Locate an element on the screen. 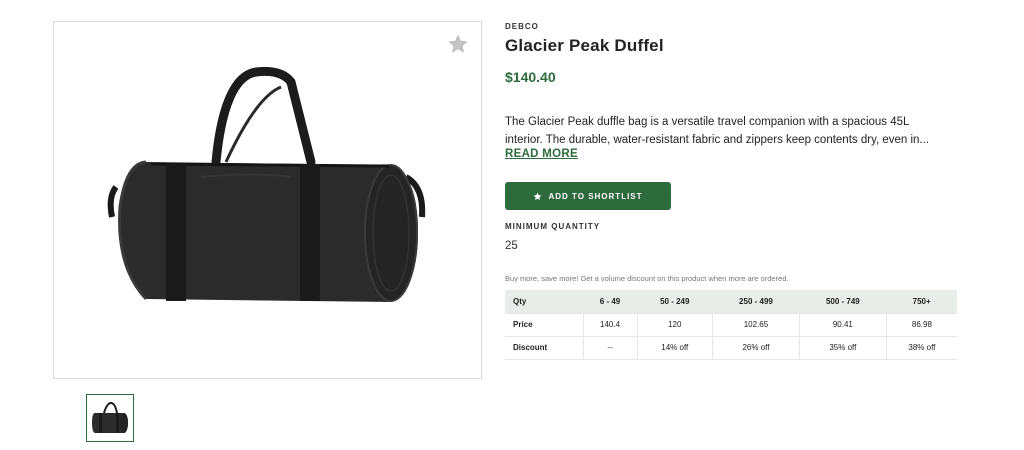 Image resolution: width=1024 pixels, height=450 pixels. table-cell: 120 is located at coordinates (675, 325).